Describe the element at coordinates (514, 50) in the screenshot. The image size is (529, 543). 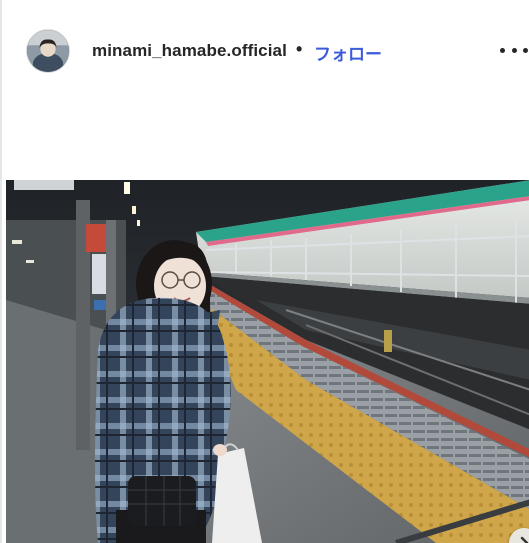
I see `more-options-icon` at that location.